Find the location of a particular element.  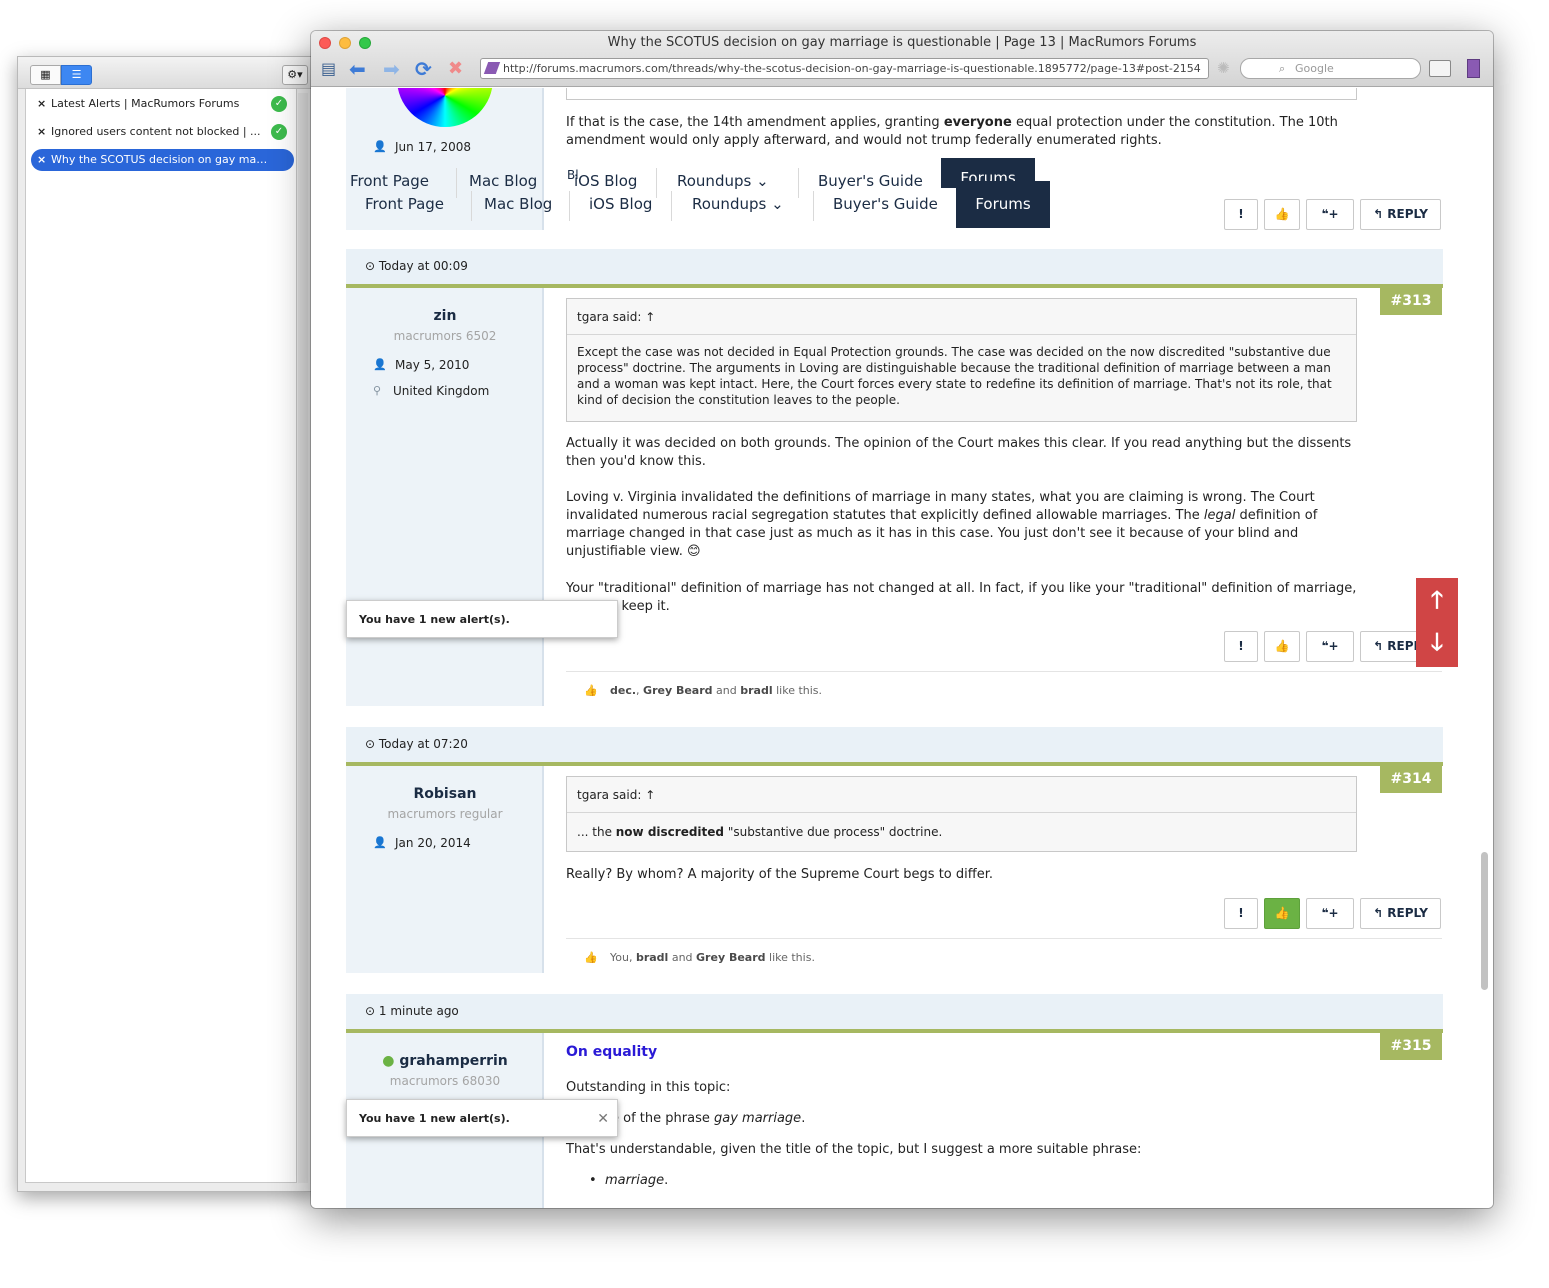

close-icon: ✕ is located at coordinates (603, 1119).